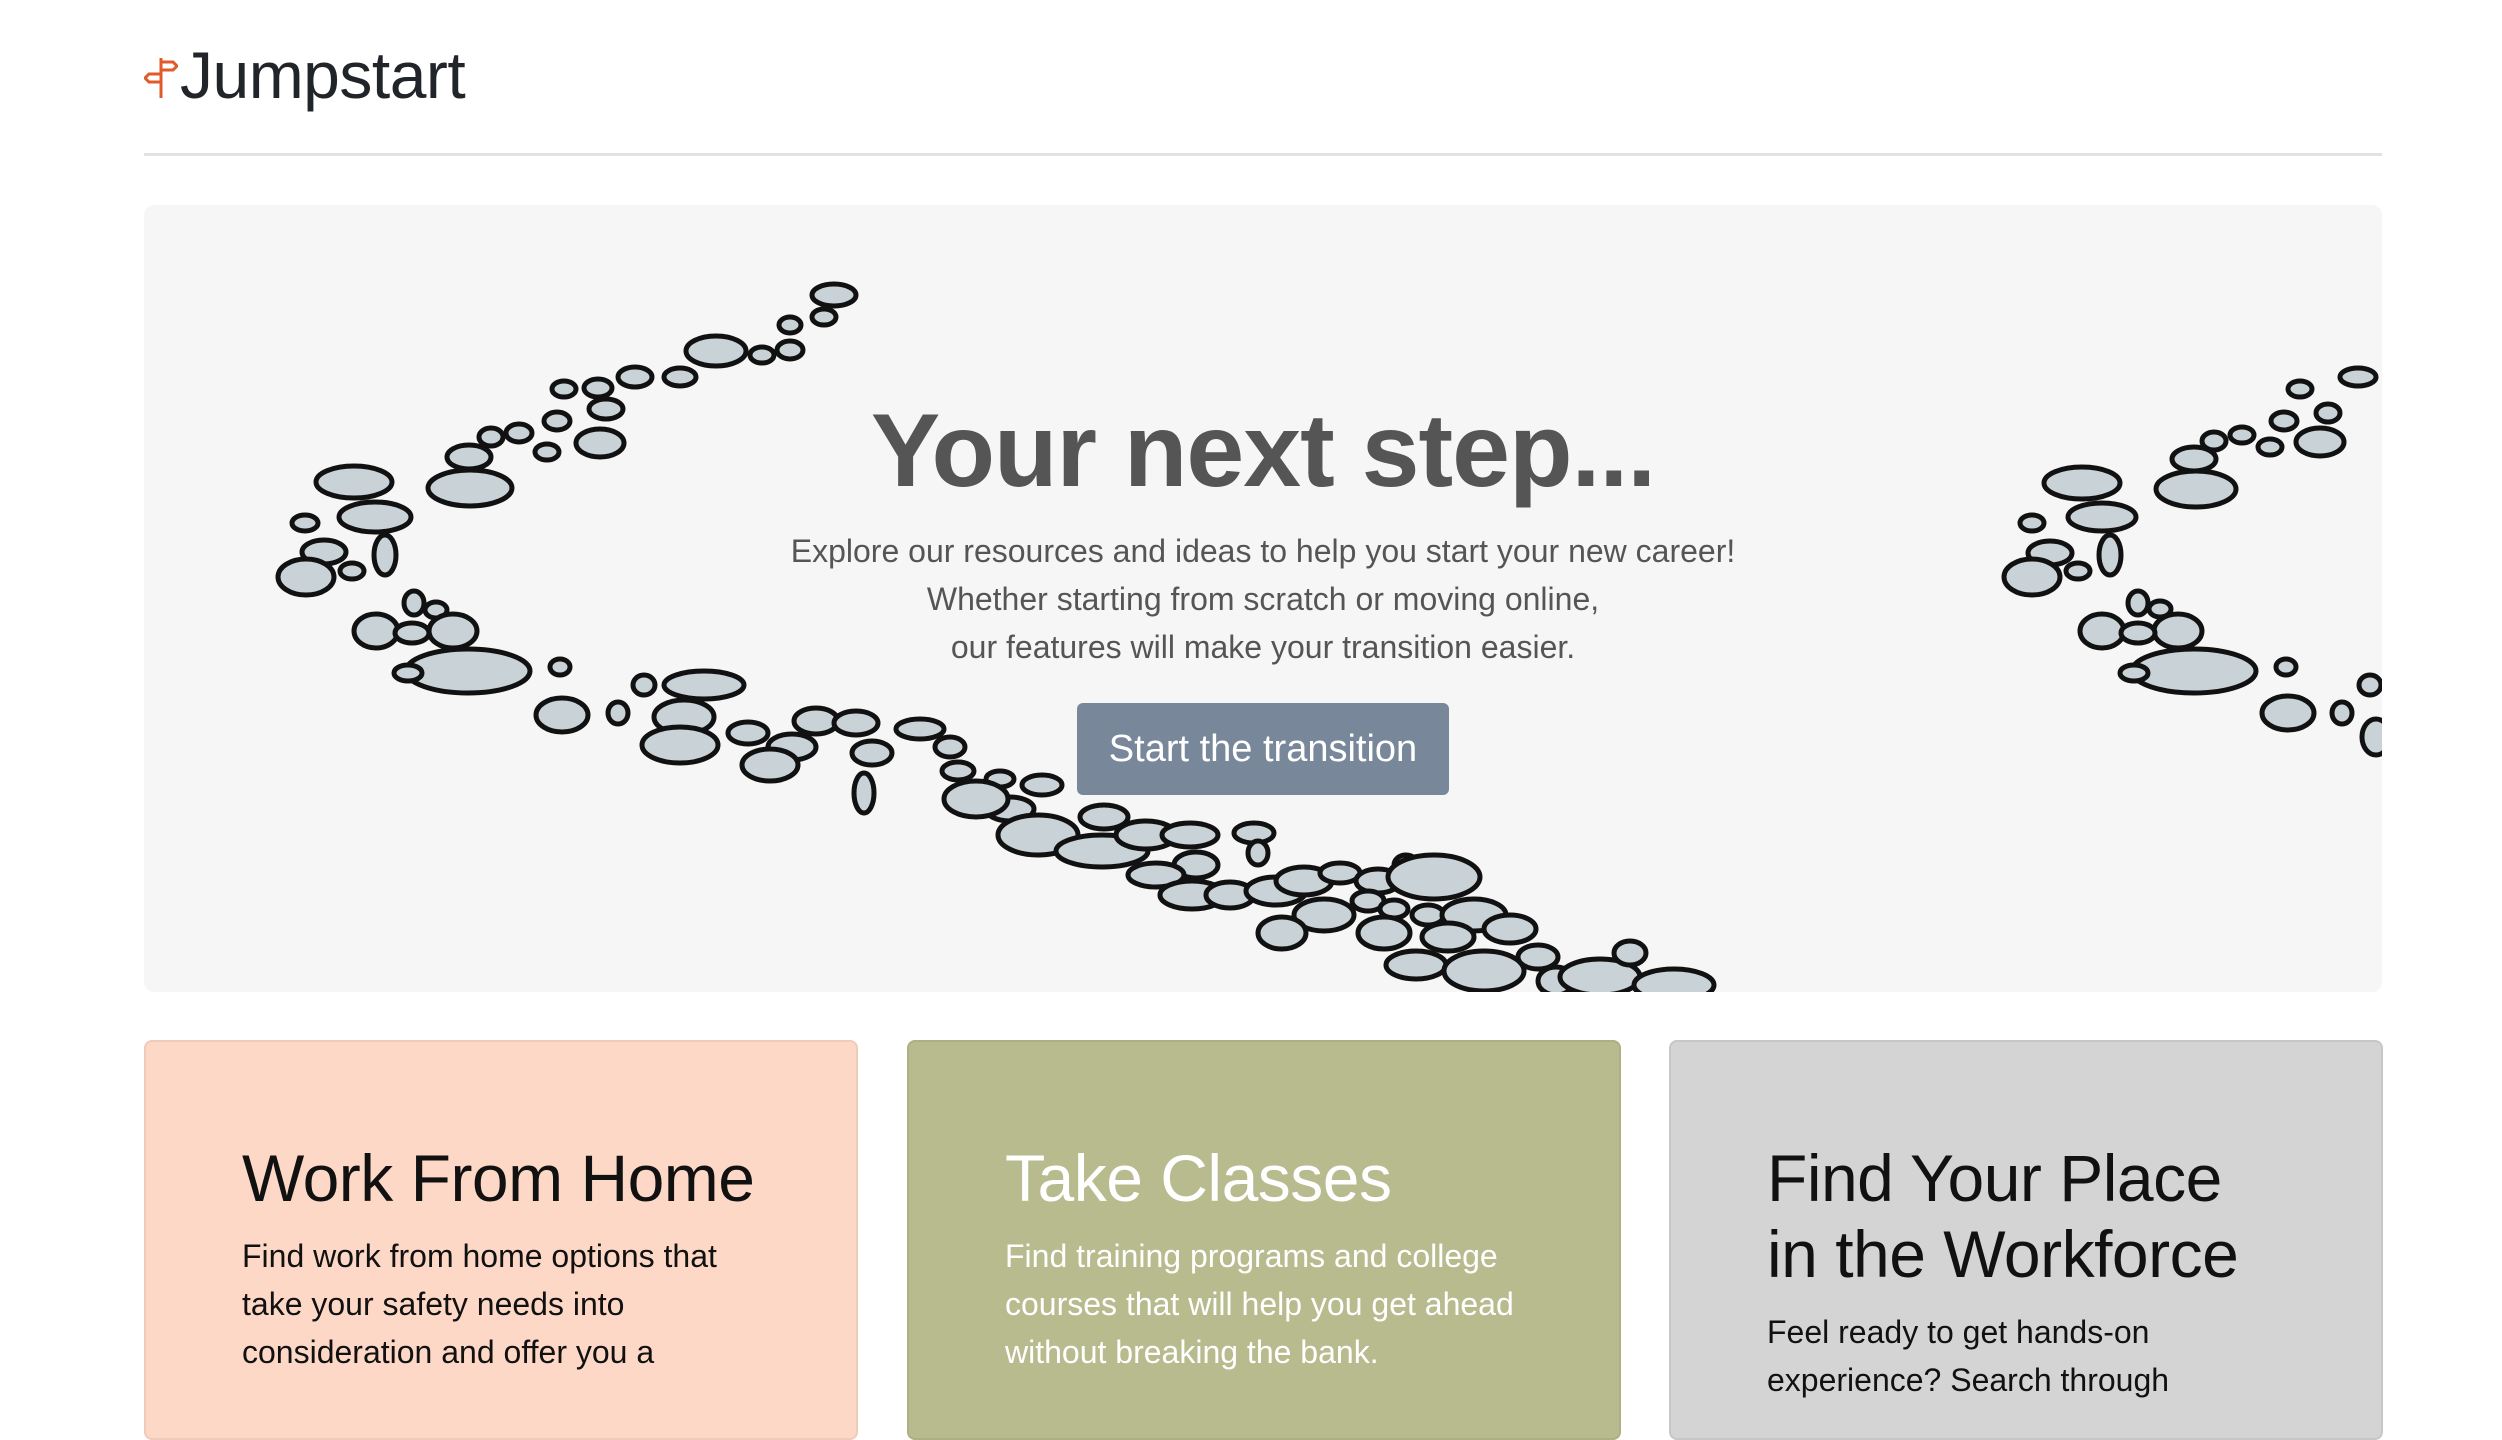  I want to click on card-title: Take Classes, so click(1198, 1178).